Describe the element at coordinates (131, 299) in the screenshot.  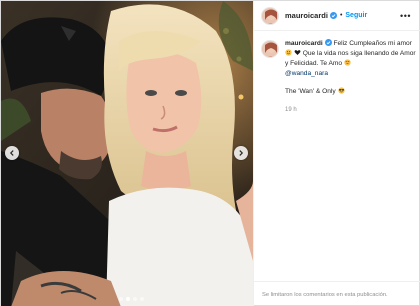
I see `carousel-indicator` at that location.